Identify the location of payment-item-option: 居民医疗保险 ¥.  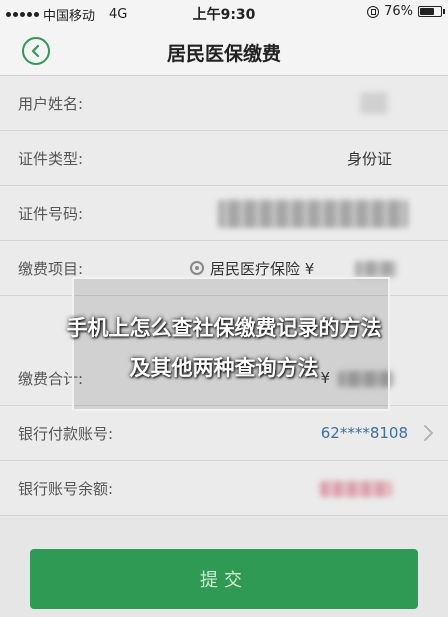
(252, 268).